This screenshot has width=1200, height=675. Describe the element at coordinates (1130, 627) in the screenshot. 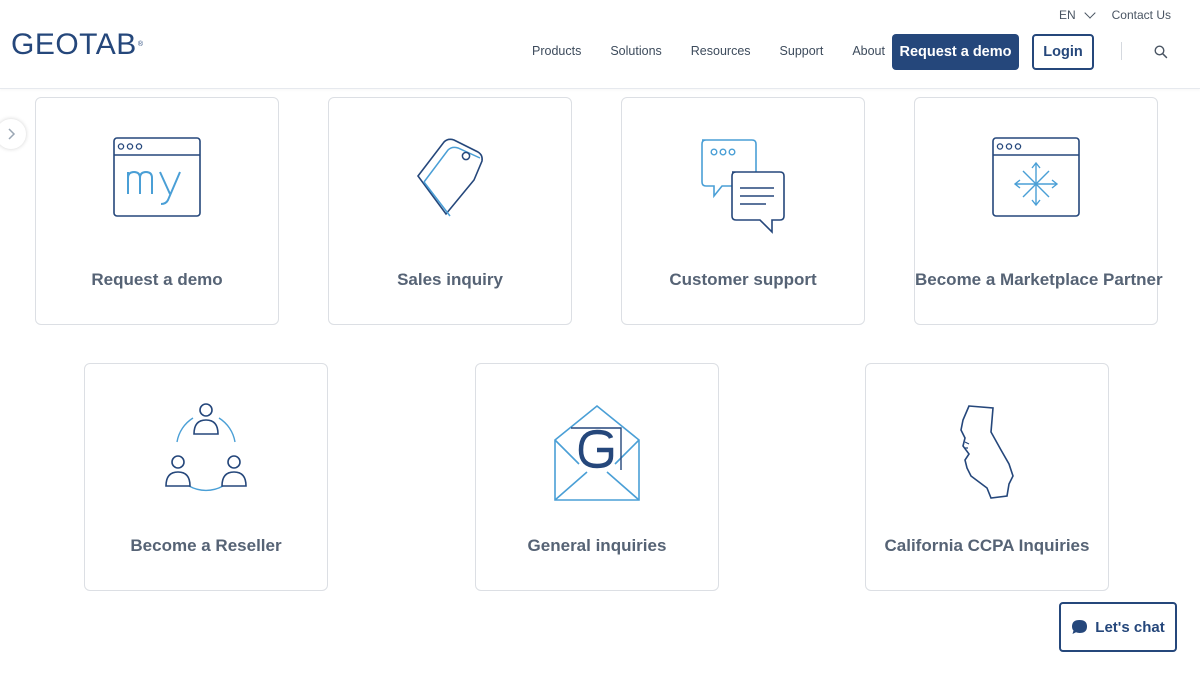

I see `chat-label: Let's chat` at that location.